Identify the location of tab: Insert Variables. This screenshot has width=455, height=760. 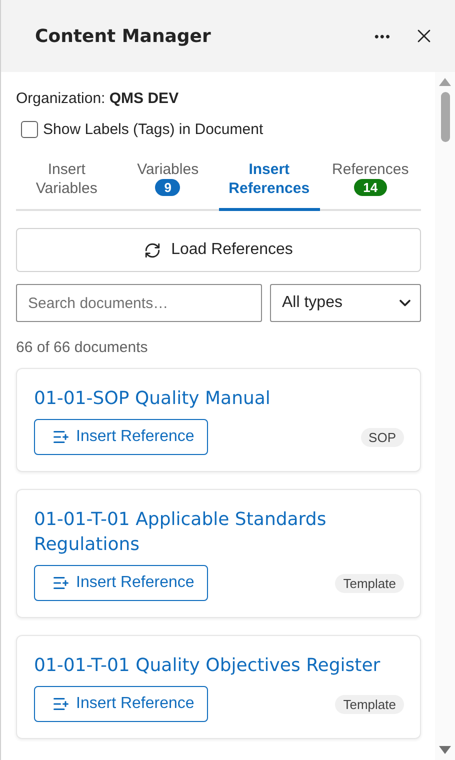
(67, 185).